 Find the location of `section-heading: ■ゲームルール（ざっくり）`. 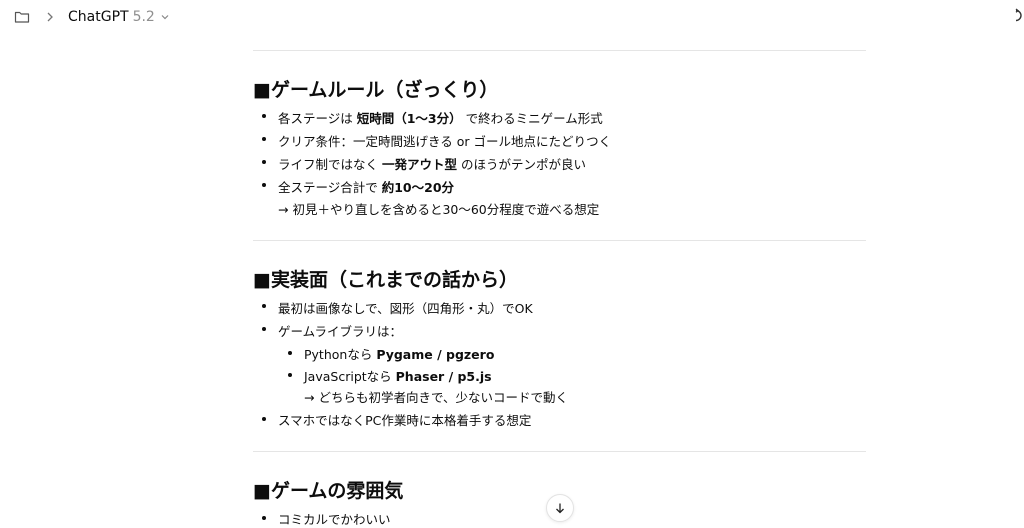

section-heading: ■ゲームルール（ざっくり） is located at coordinates (376, 90).